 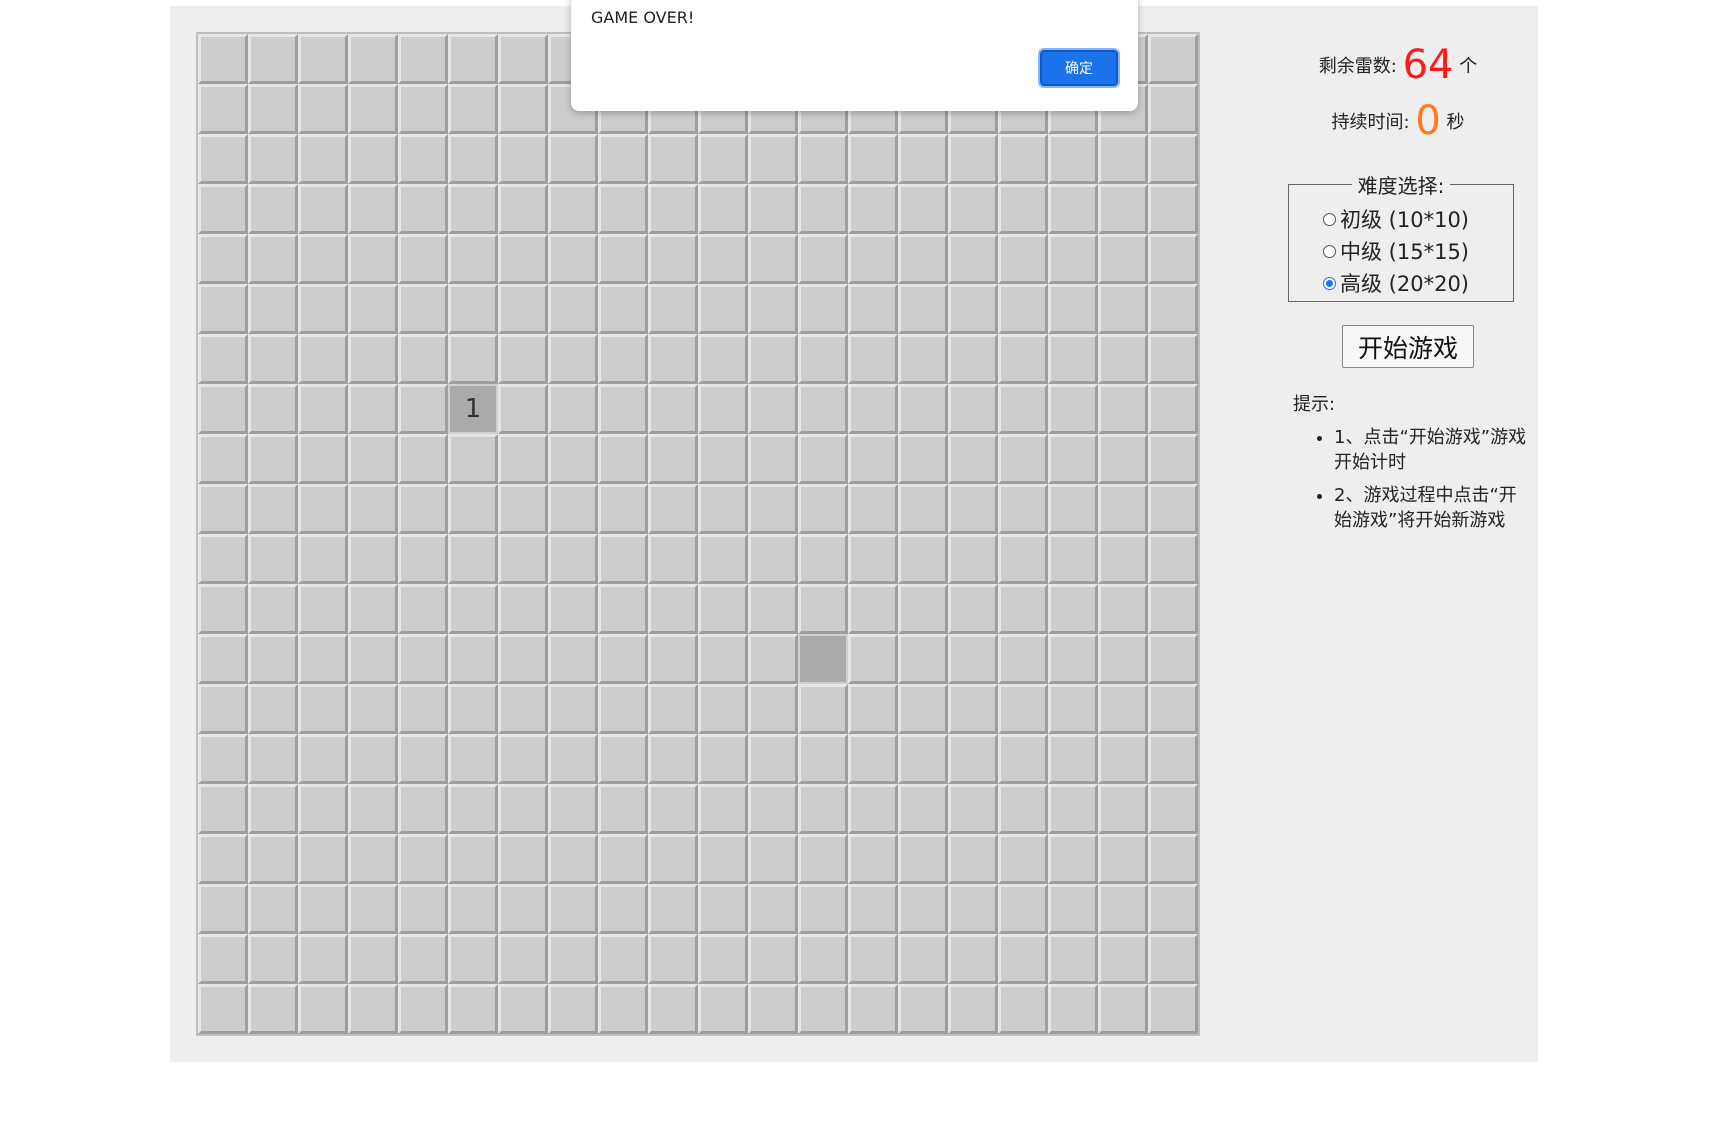 What do you see at coordinates (1413, 219) in the screenshot?
I see `difficulty-option-easy: 初级 (10*10)` at bounding box center [1413, 219].